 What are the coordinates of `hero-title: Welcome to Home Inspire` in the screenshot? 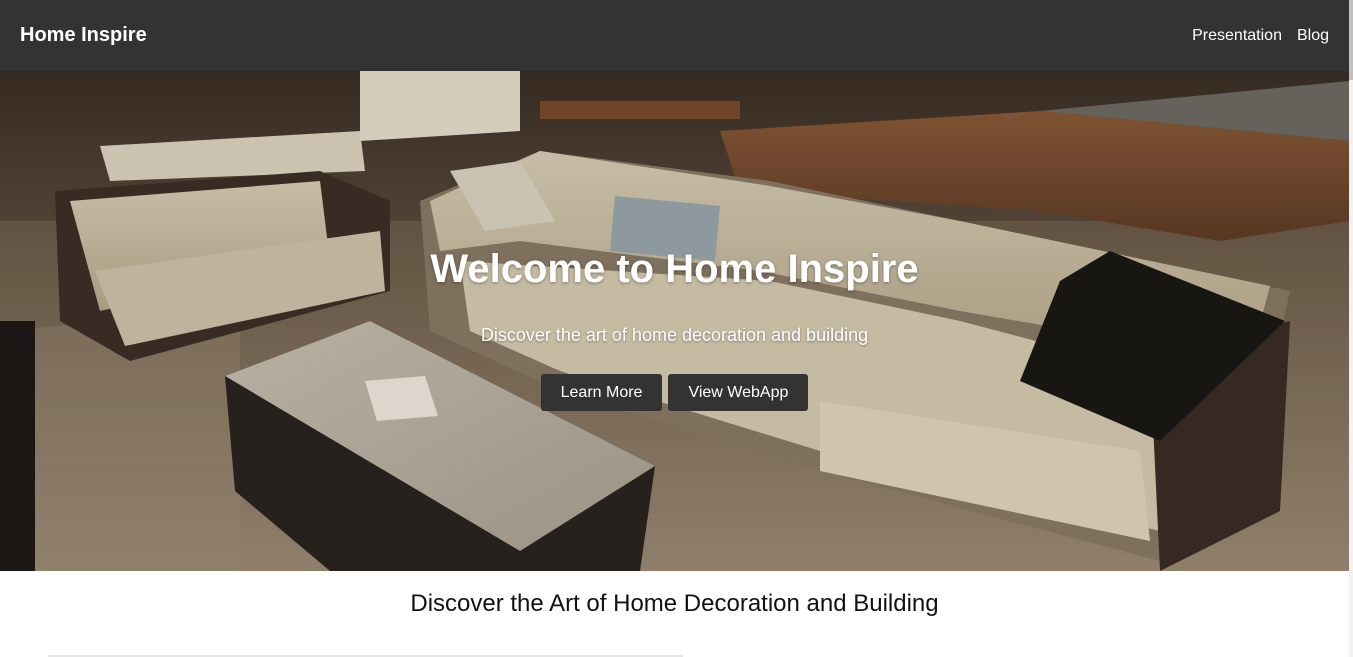 It's located at (674, 269).